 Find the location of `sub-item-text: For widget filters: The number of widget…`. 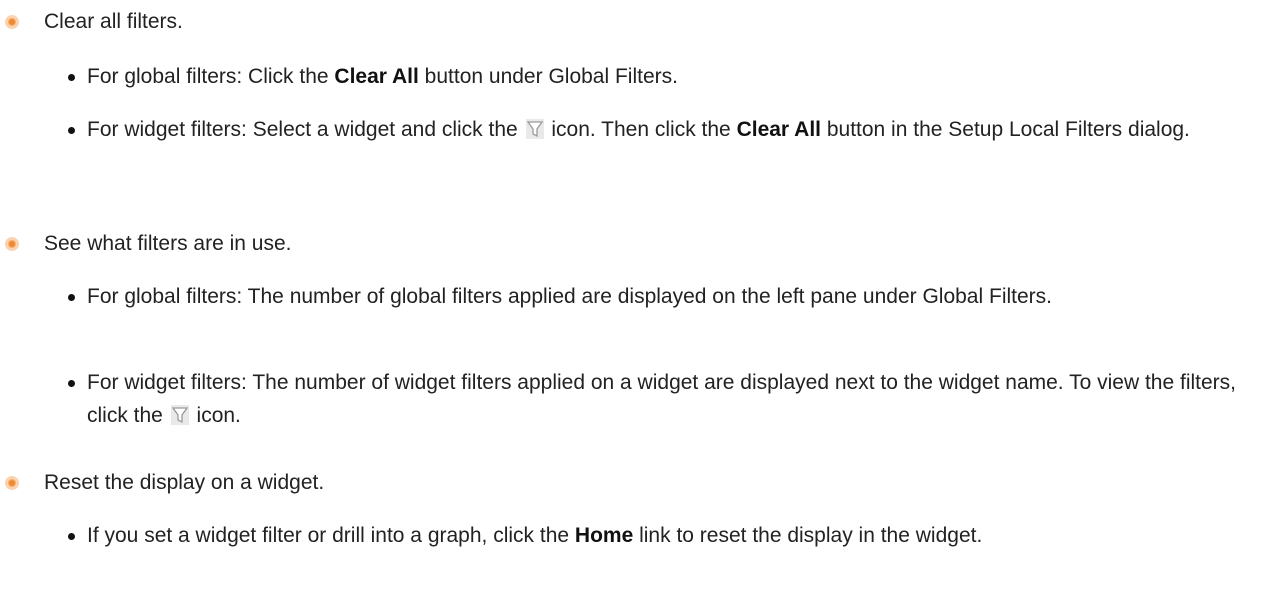

sub-item-text: For widget filters: The number of widget… is located at coordinates (661, 399).